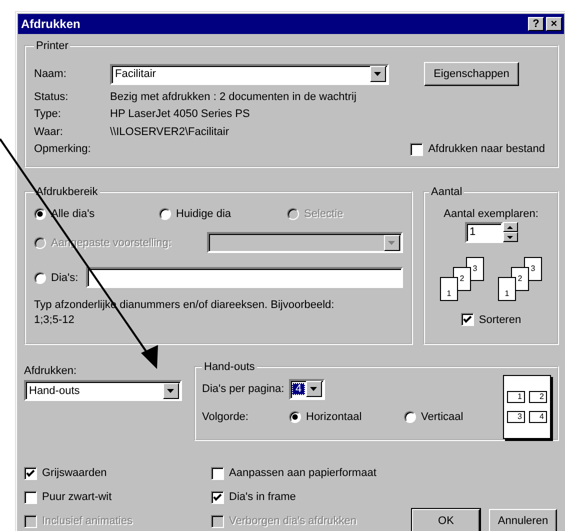 The image size is (565, 531). What do you see at coordinates (554, 24) in the screenshot?
I see `close-button: ×` at bounding box center [554, 24].